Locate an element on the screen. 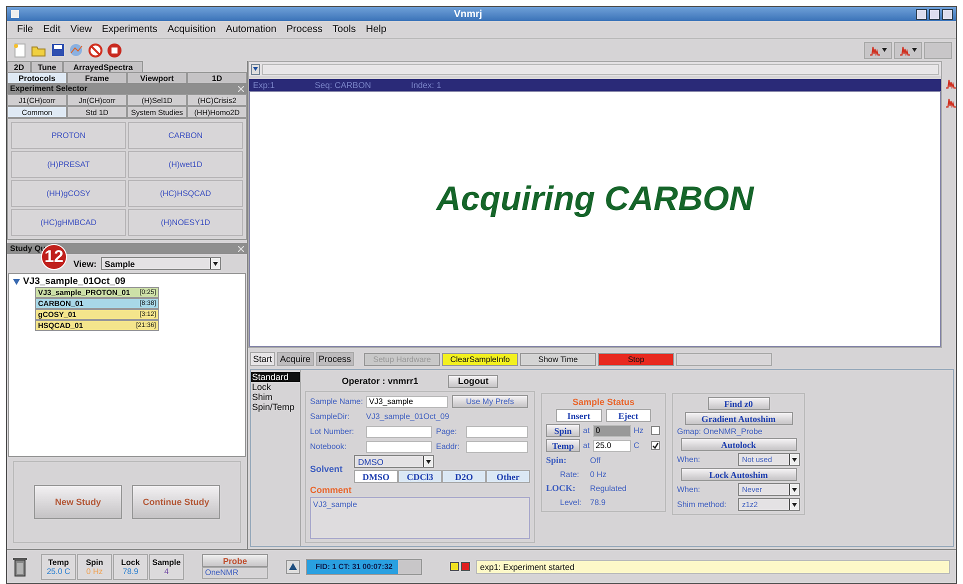 The image size is (963, 584). section-item: Lock is located at coordinates (275, 387).